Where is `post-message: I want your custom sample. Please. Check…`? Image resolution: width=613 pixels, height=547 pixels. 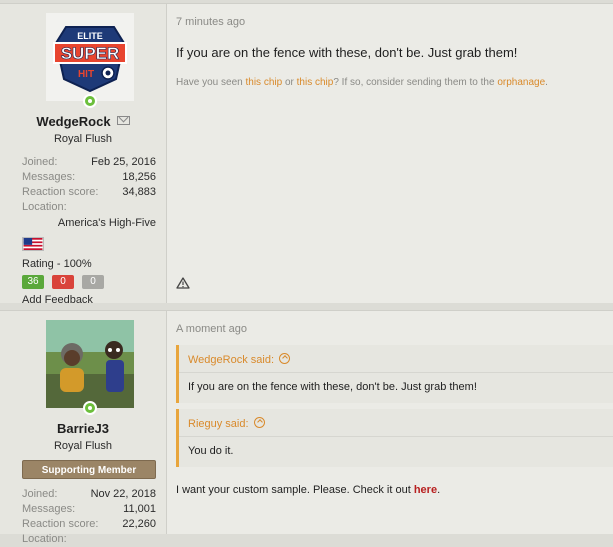 post-message: I want your custom sample. Please. Check… is located at coordinates (308, 490).